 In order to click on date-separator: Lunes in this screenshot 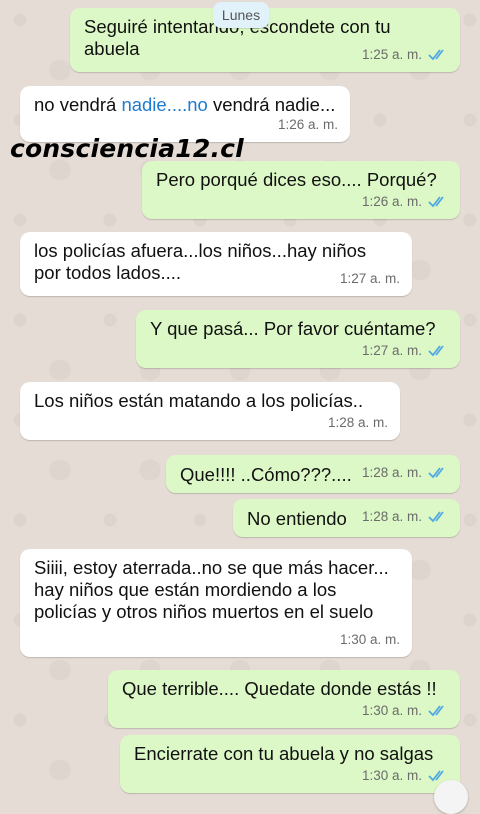, I will do `click(241, 15)`.